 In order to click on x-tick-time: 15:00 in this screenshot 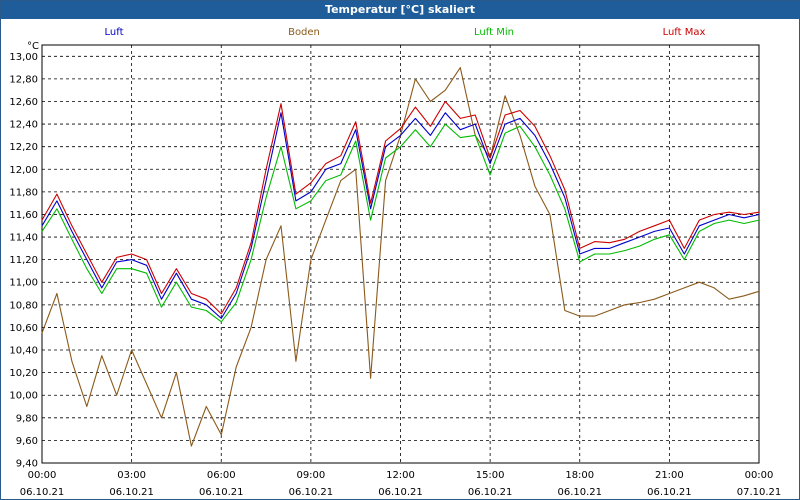, I will do `click(490, 475)`.